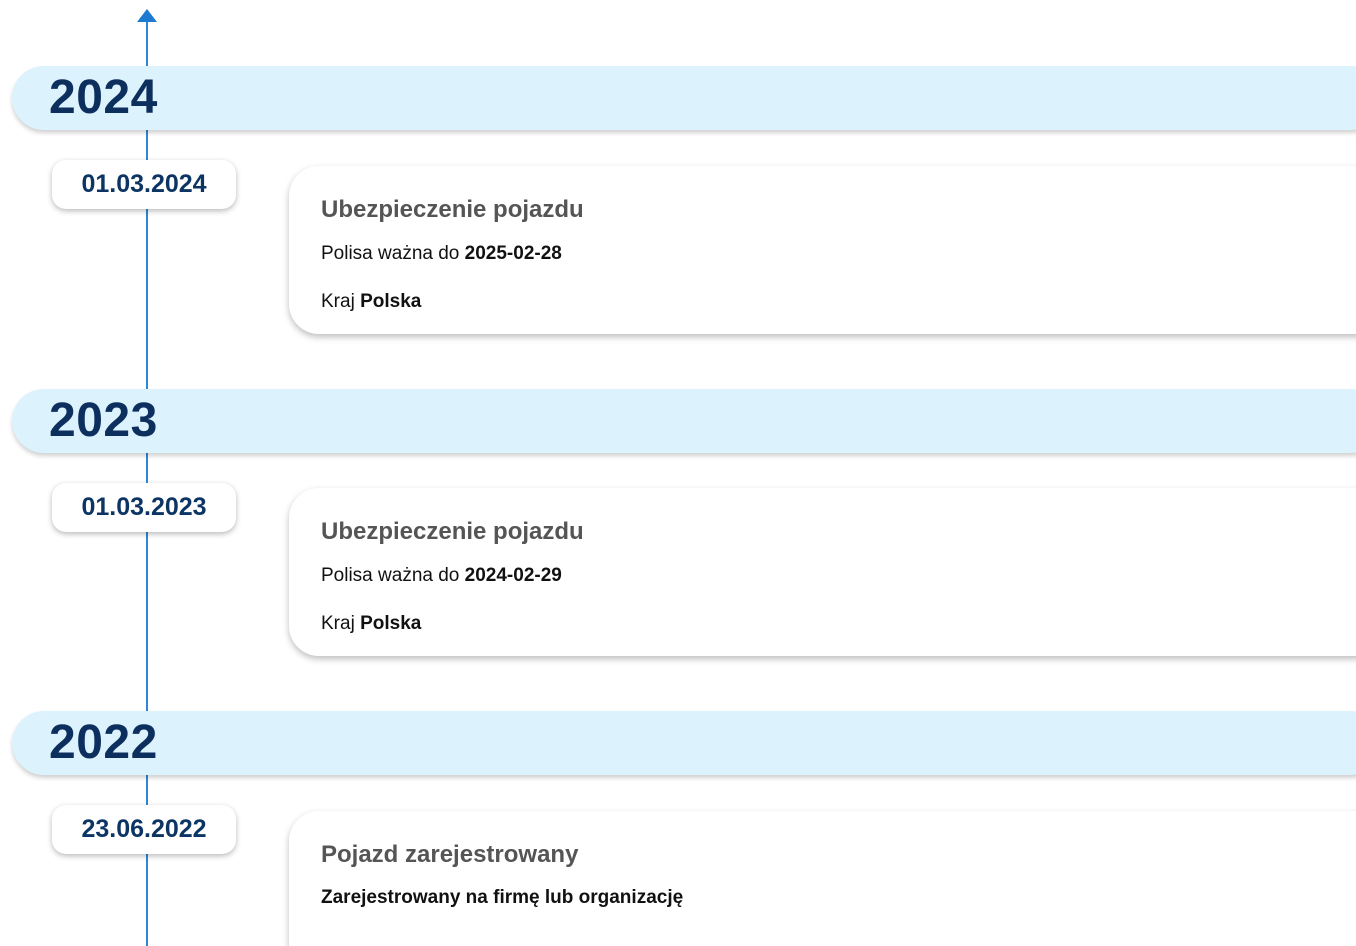 The image size is (1356, 946). What do you see at coordinates (513, 575) in the screenshot?
I see `policy-valid-value: 2024-02-29` at bounding box center [513, 575].